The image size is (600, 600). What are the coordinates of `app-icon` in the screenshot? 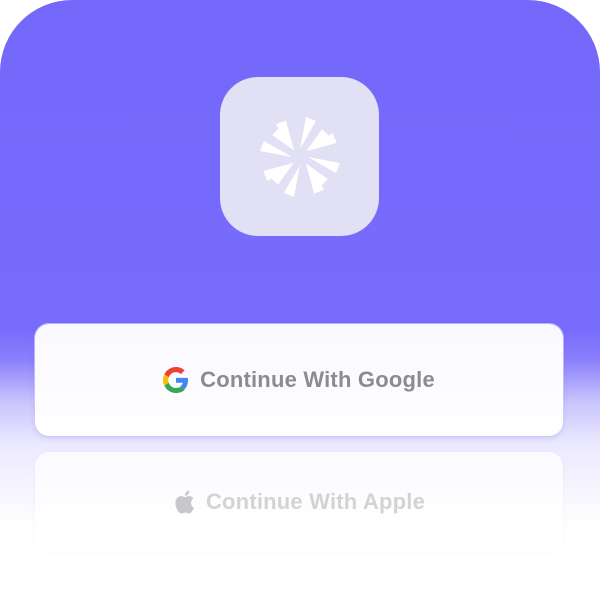 It's located at (299, 156).